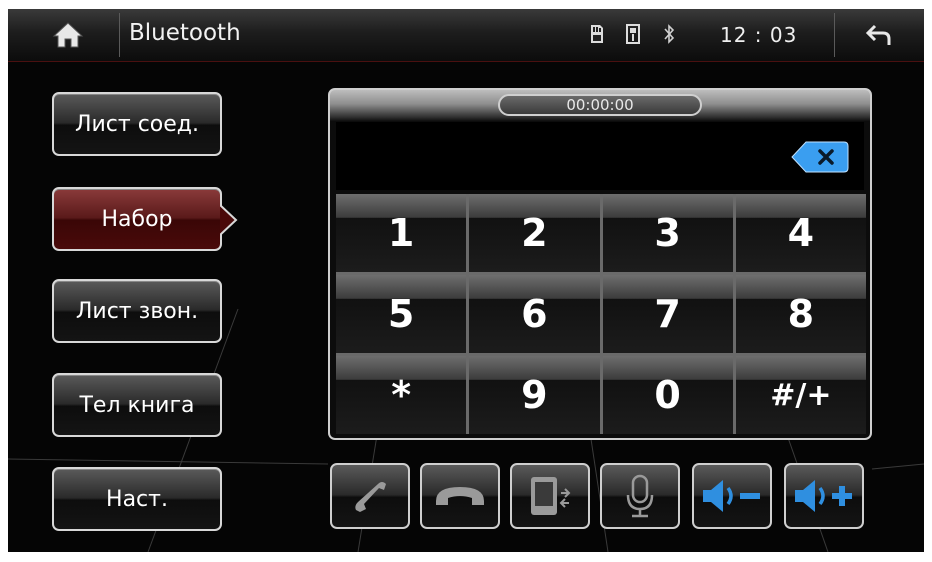 The height and width of the screenshot is (562, 932). Describe the element at coordinates (401, 233) in the screenshot. I see `key-1: 1` at that location.